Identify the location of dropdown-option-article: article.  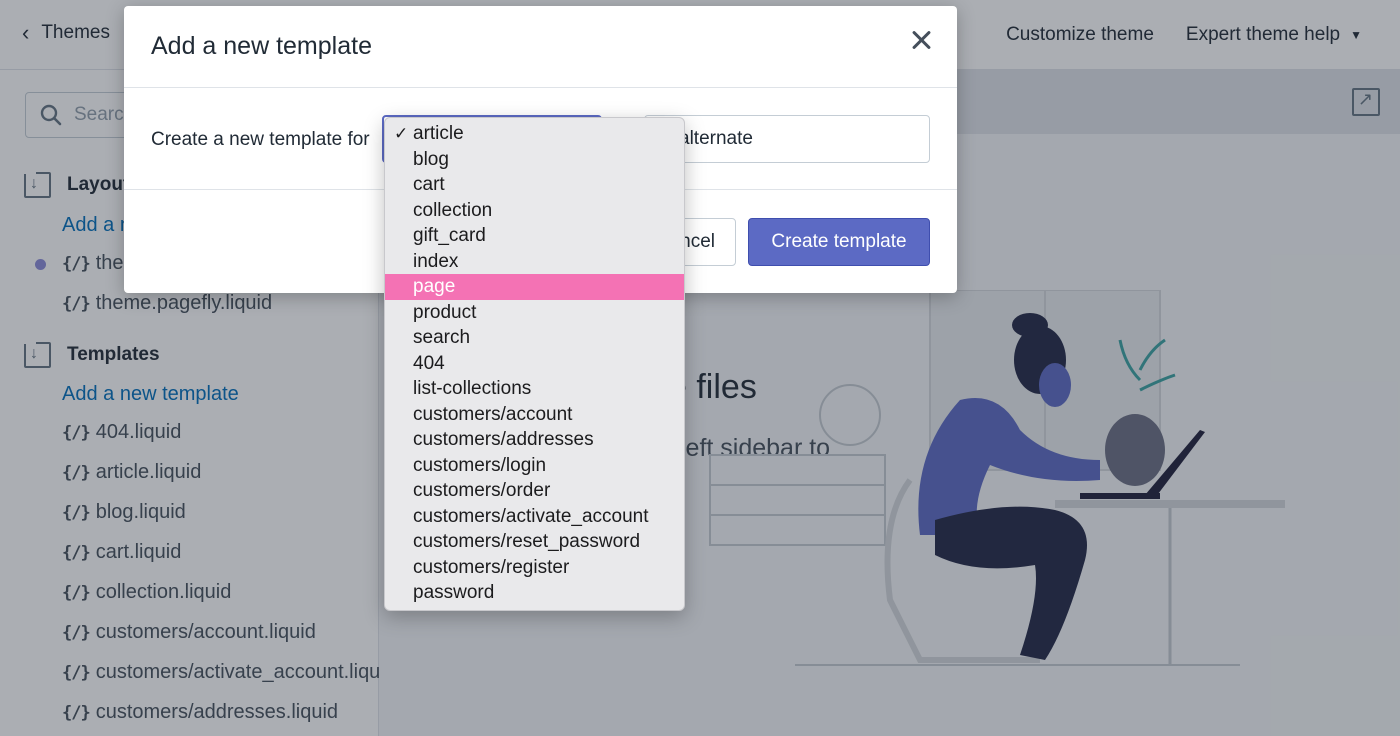
(534, 134).